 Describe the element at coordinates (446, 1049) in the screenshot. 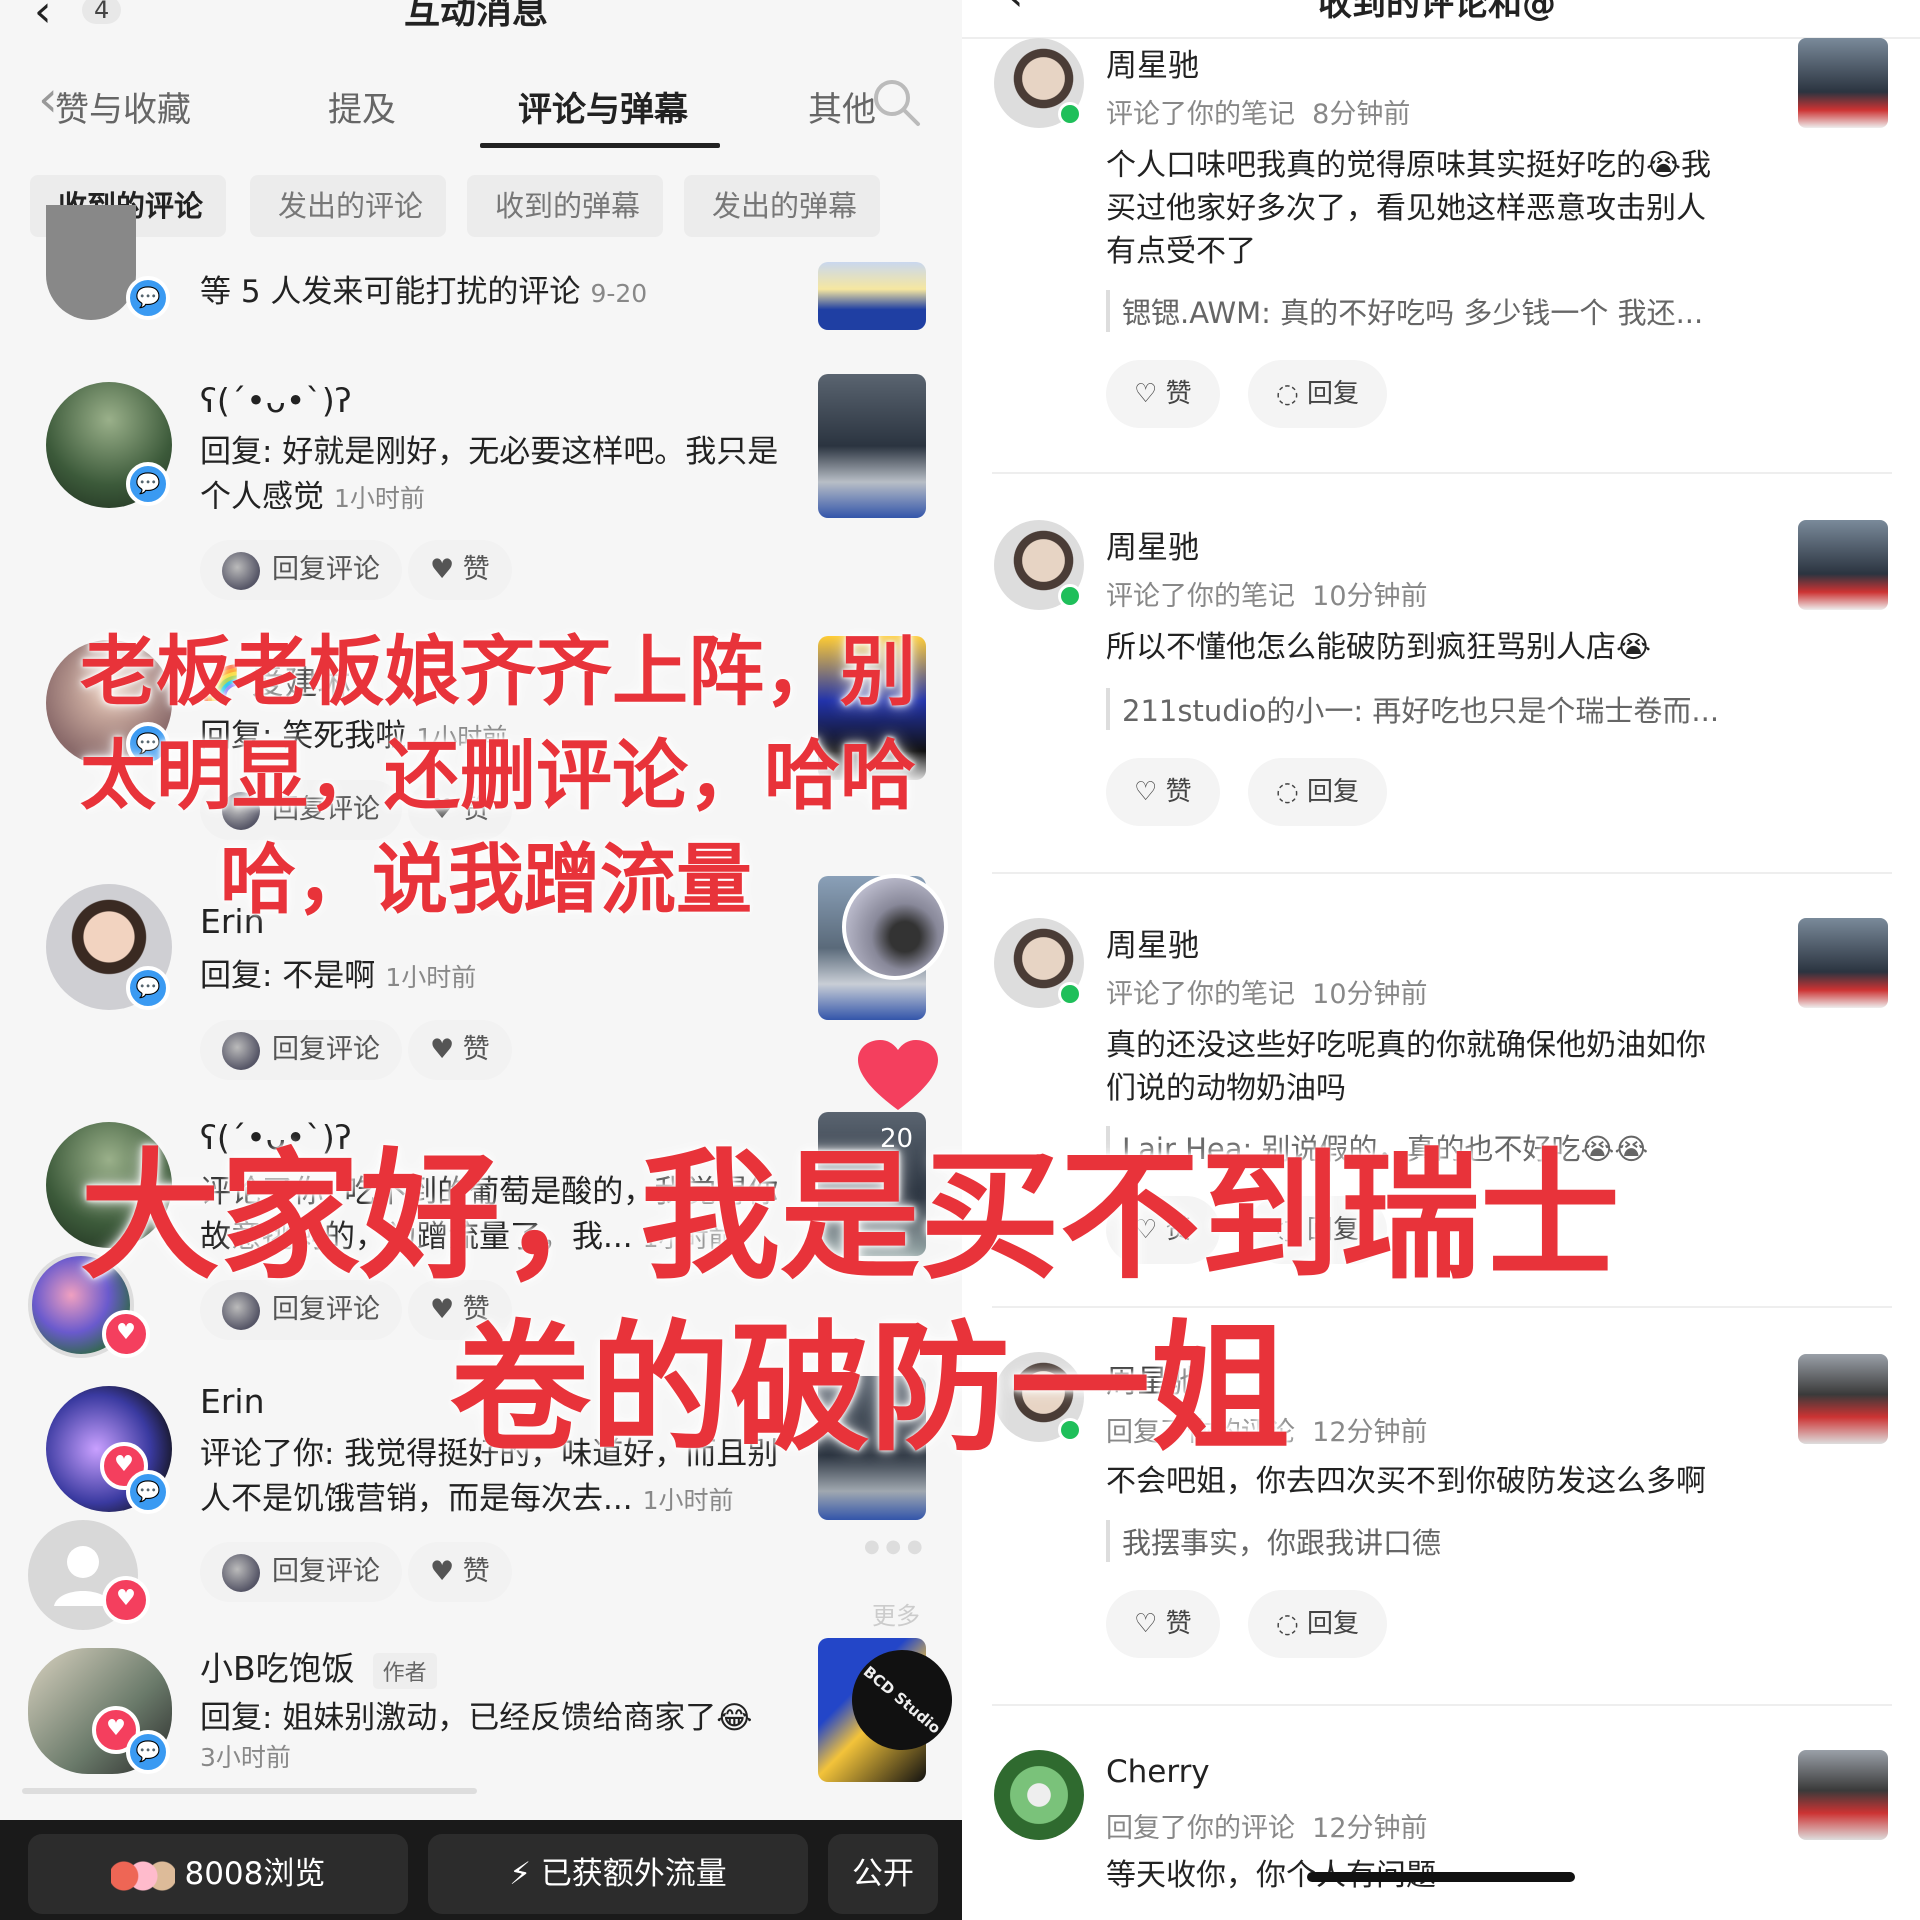

I see `heart-icon: ♥` at that location.